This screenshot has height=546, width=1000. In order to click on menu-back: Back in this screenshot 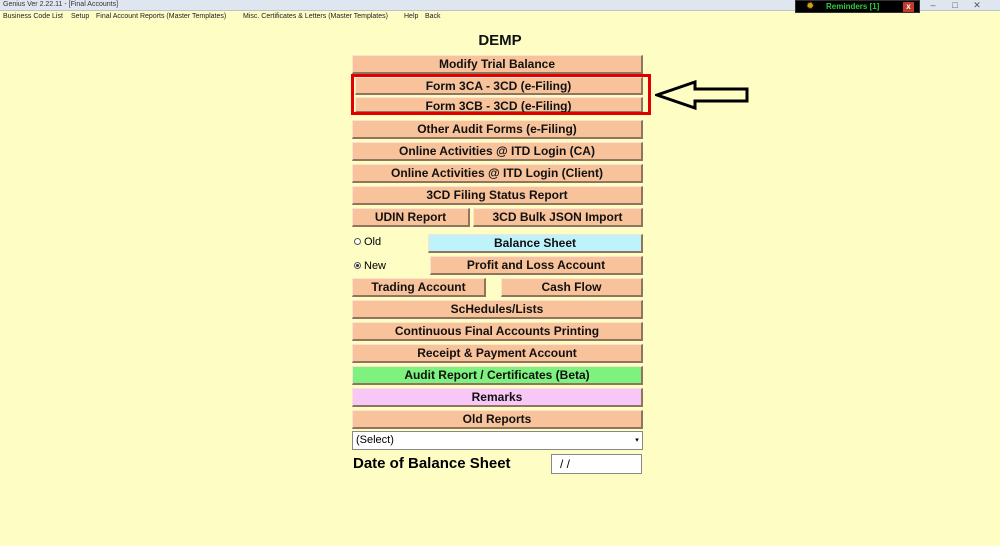, I will do `click(433, 16)`.